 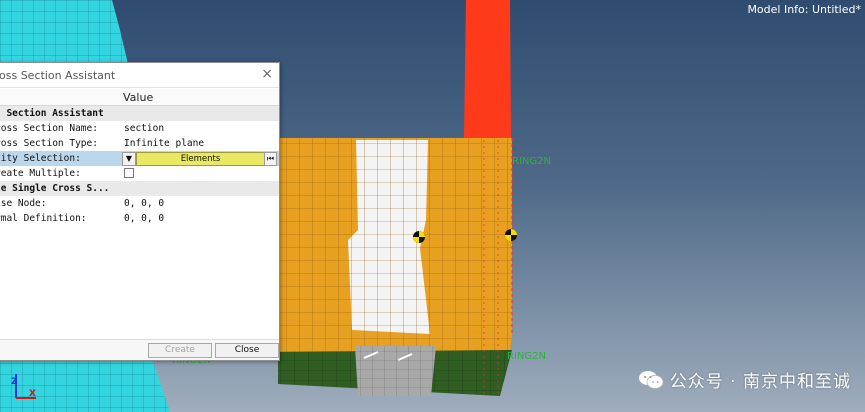 I want to click on close-icon: ×, so click(x=267, y=74).